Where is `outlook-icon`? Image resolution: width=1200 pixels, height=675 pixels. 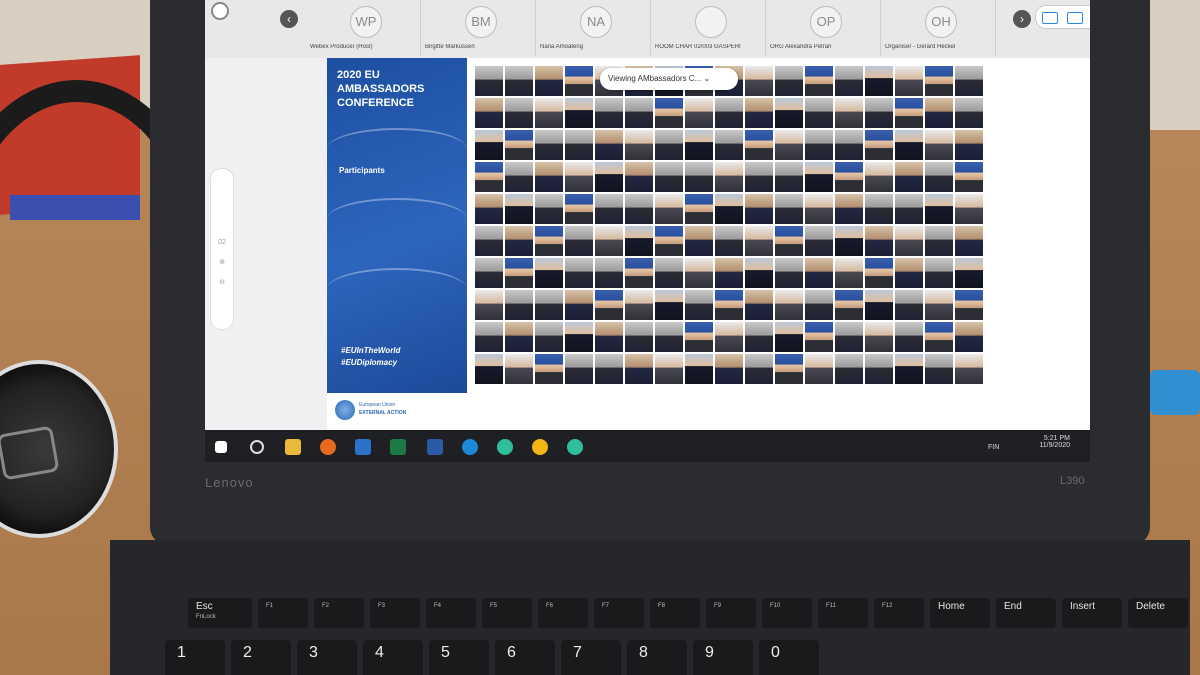
outlook-icon is located at coordinates (363, 447).